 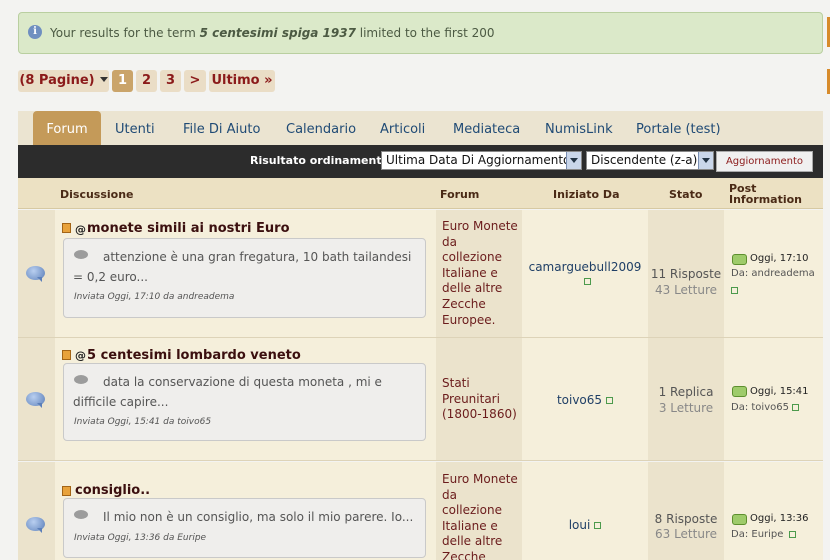 I want to click on view-count: 3 Letture, so click(x=686, y=408).